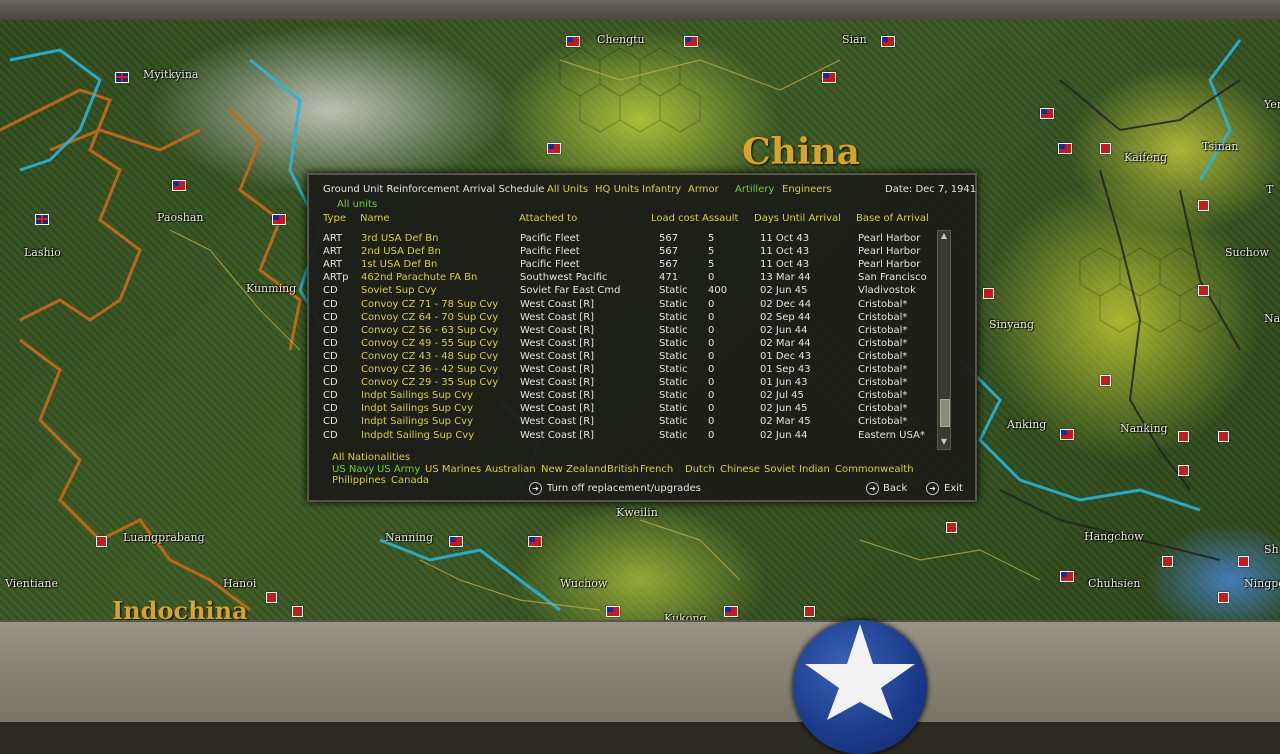  I want to click on filter-all-units: All Units, so click(567, 190).